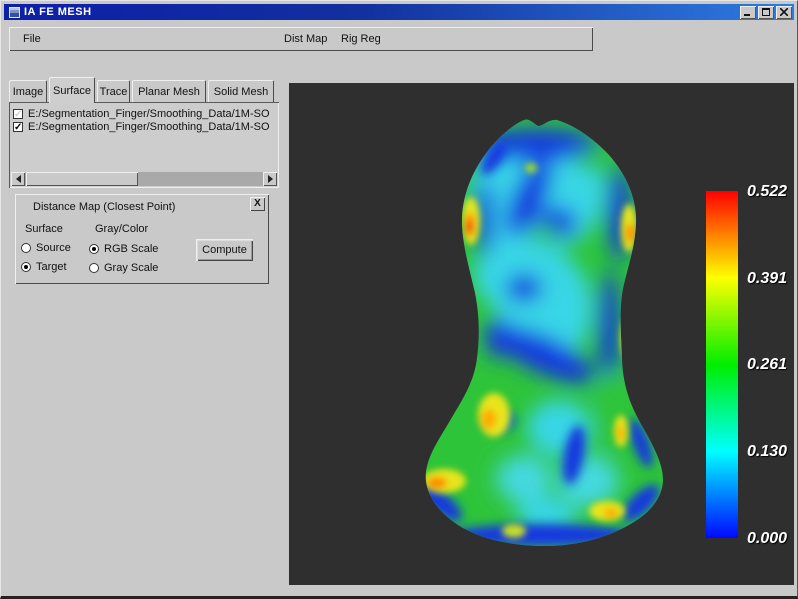  What do you see at coordinates (767, 191) in the screenshot?
I see `colorbar-label: 0.522` at bounding box center [767, 191].